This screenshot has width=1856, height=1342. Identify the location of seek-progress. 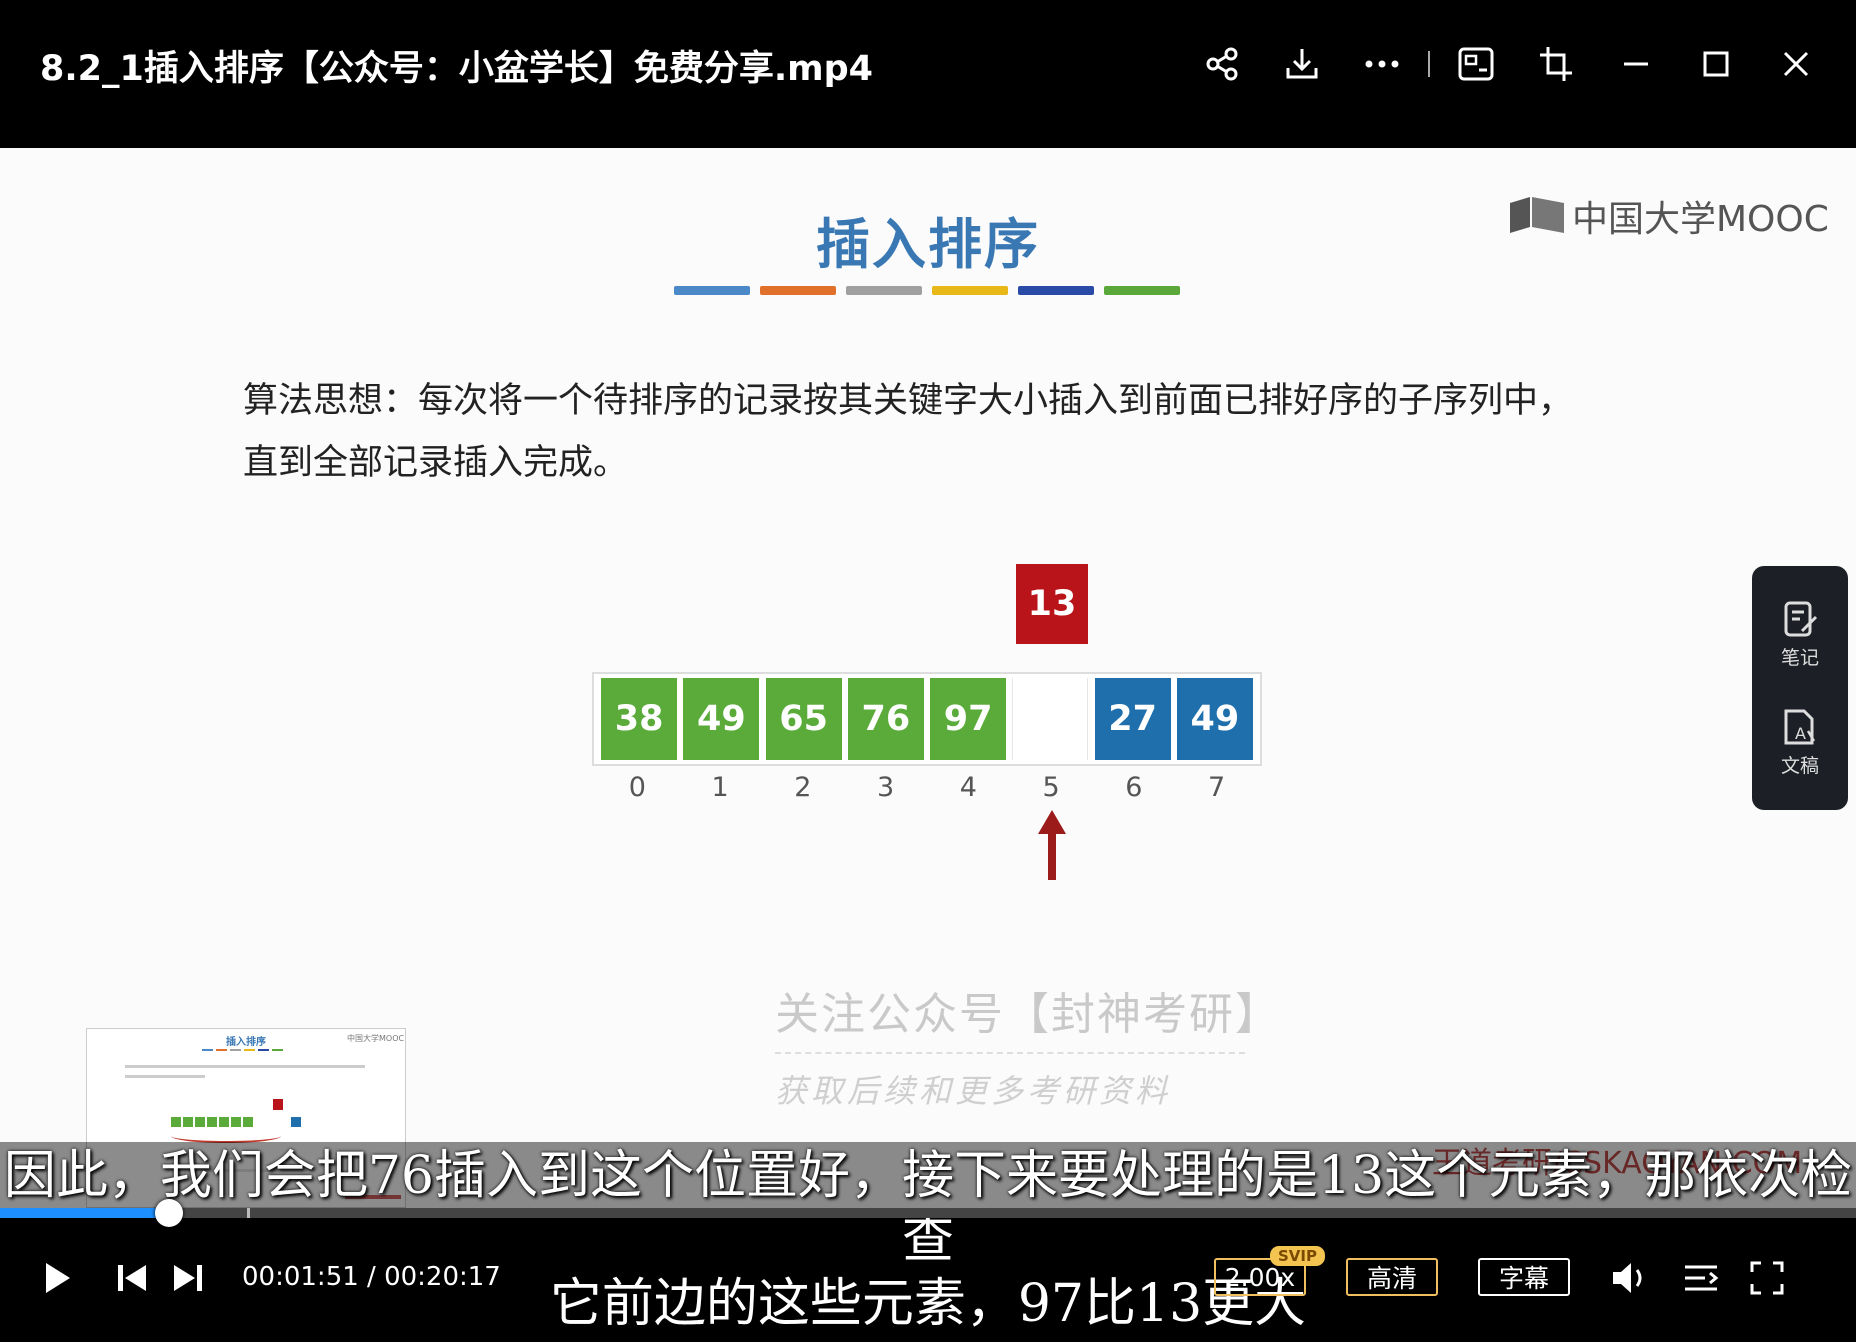
(85, 1213).